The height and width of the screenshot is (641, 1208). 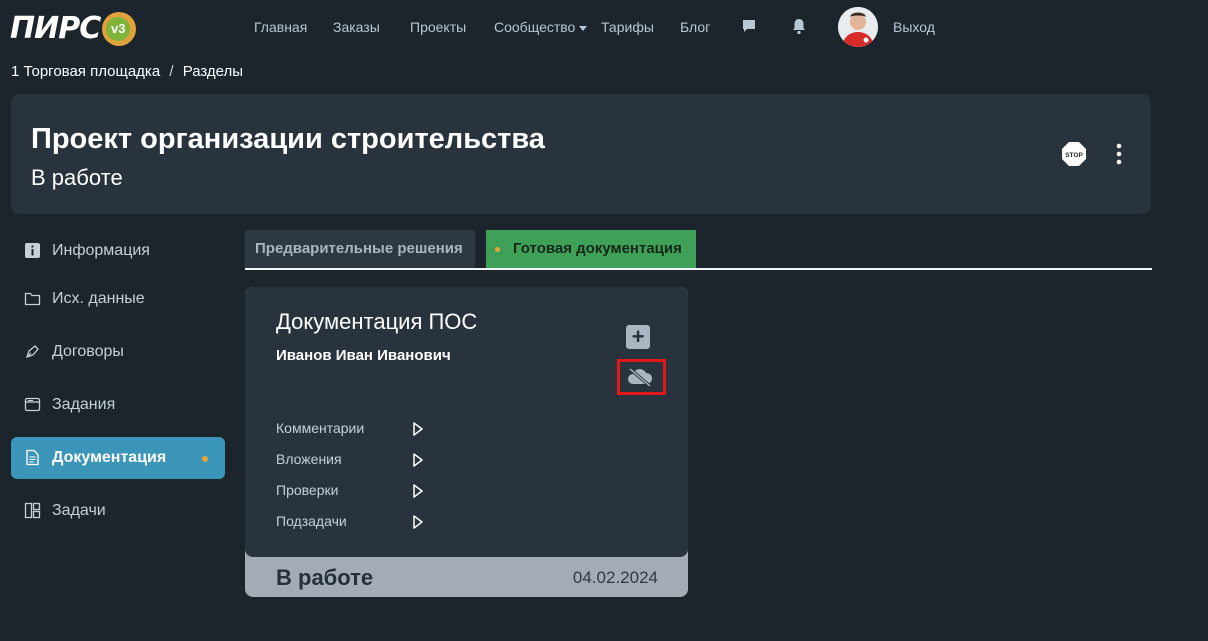 I want to click on sidebar-item-documentation: Документация, so click(x=118, y=458).